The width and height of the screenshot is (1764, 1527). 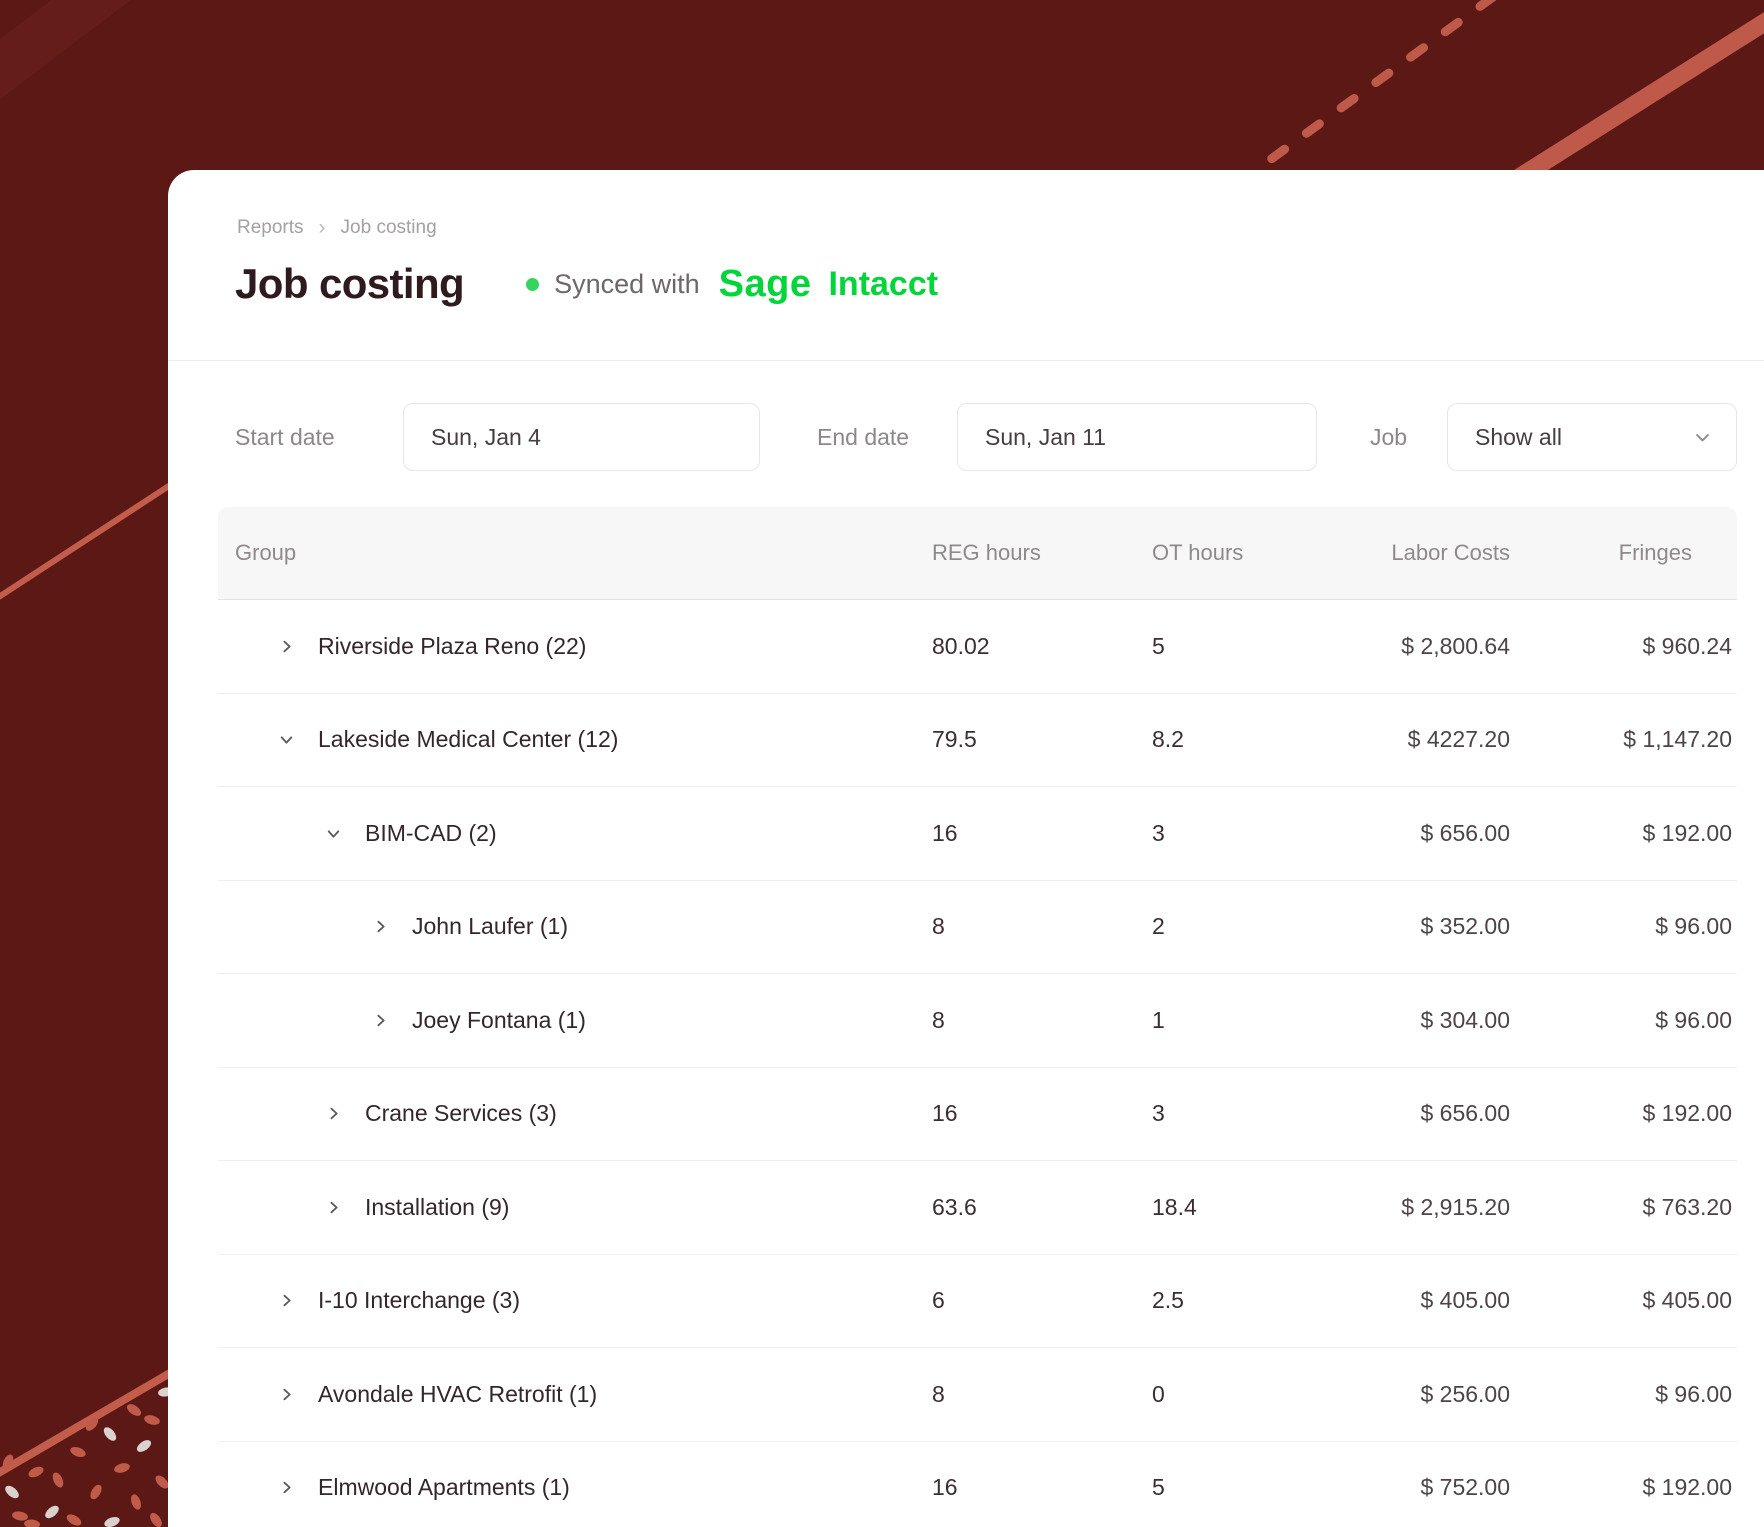 I want to click on column-header-fringes: Fringes, so click(x=1655, y=552).